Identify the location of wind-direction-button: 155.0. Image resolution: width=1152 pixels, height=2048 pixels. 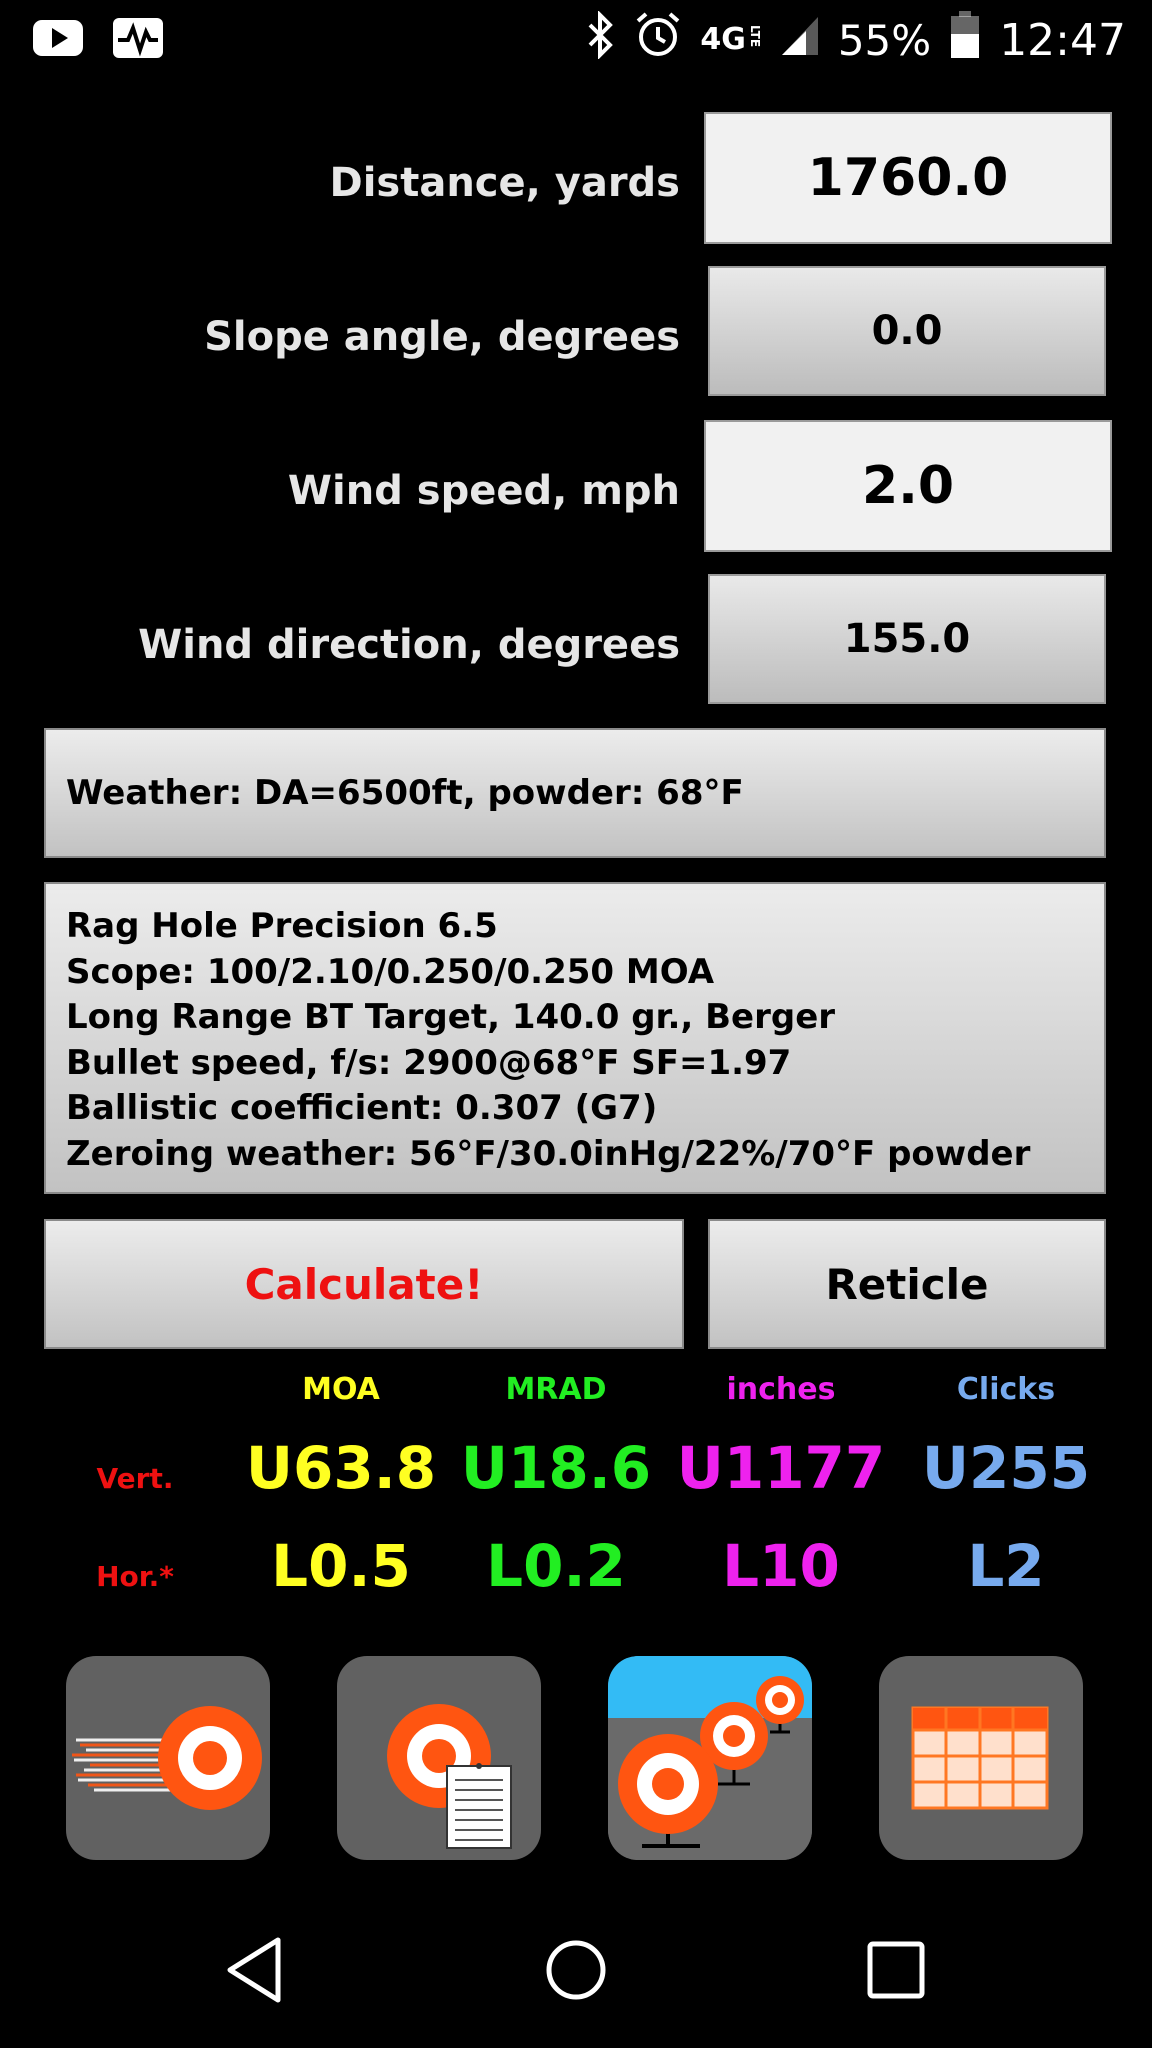
(907, 639).